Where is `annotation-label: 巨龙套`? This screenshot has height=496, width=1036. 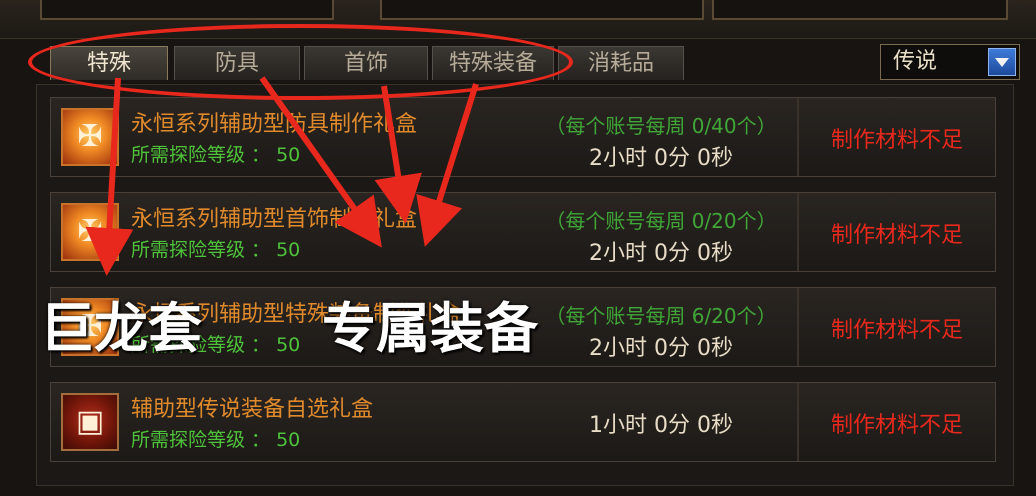 annotation-label: 巨龙套 is located at coordinates (121, 328).